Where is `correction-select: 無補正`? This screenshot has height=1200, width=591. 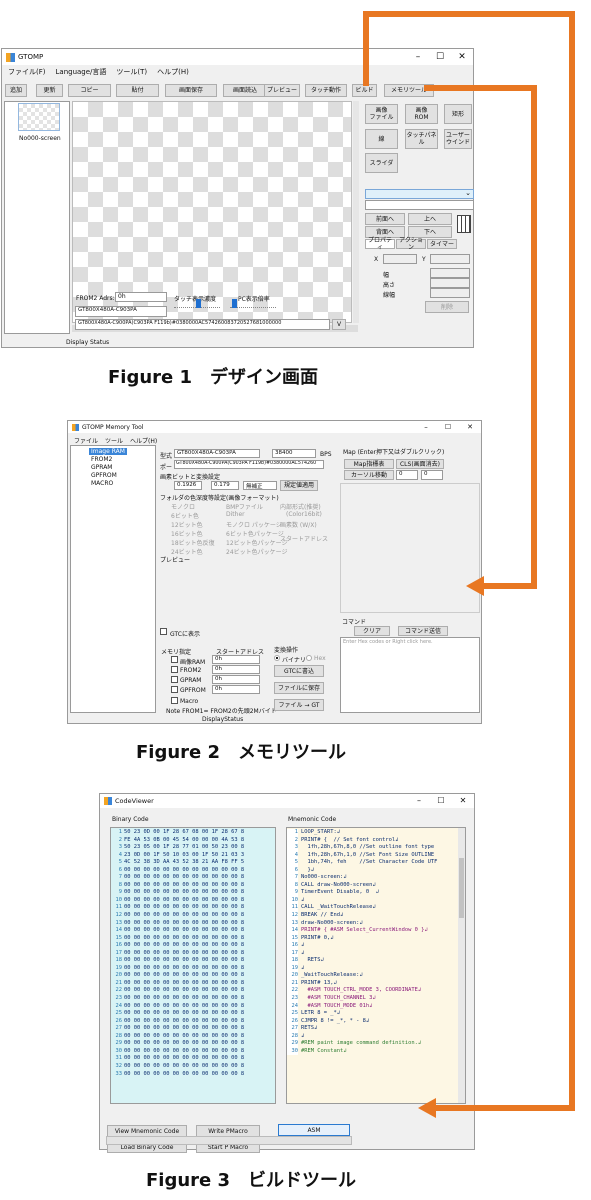
correction-select: 無補正 is located at coordinates (260, 485).